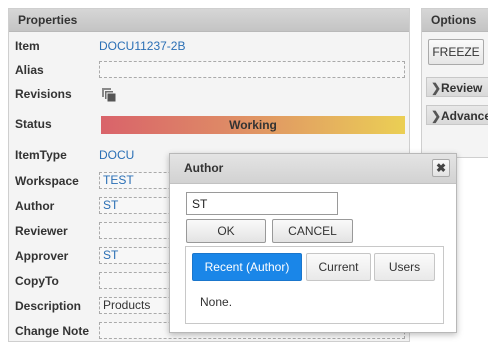  What do you see at coordinates (226, 231) in the screenshot?
I see `ok-button: OK` at bounding box center [226, 231].